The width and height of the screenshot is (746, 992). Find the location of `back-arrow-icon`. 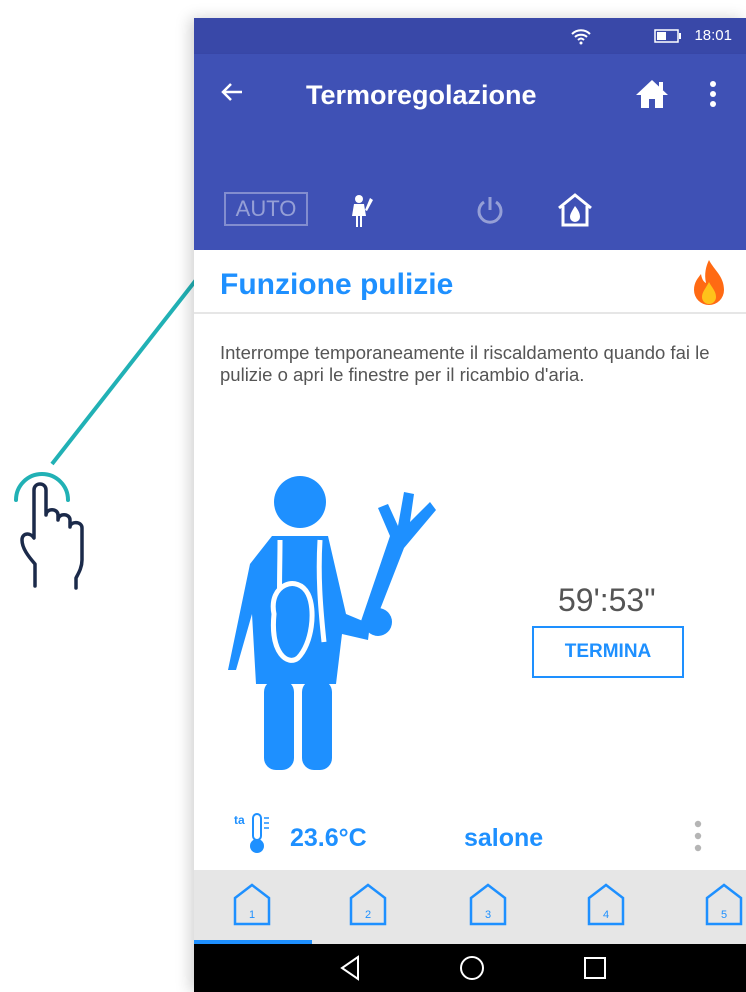

back-arrow-icon is located at coordinates (232, 92).